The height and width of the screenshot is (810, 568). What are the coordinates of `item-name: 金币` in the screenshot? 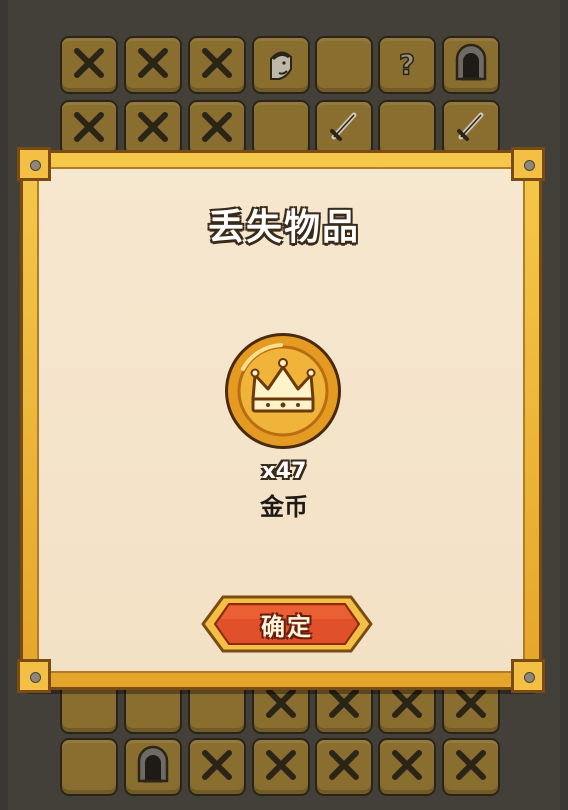 It's located at (284, 507).